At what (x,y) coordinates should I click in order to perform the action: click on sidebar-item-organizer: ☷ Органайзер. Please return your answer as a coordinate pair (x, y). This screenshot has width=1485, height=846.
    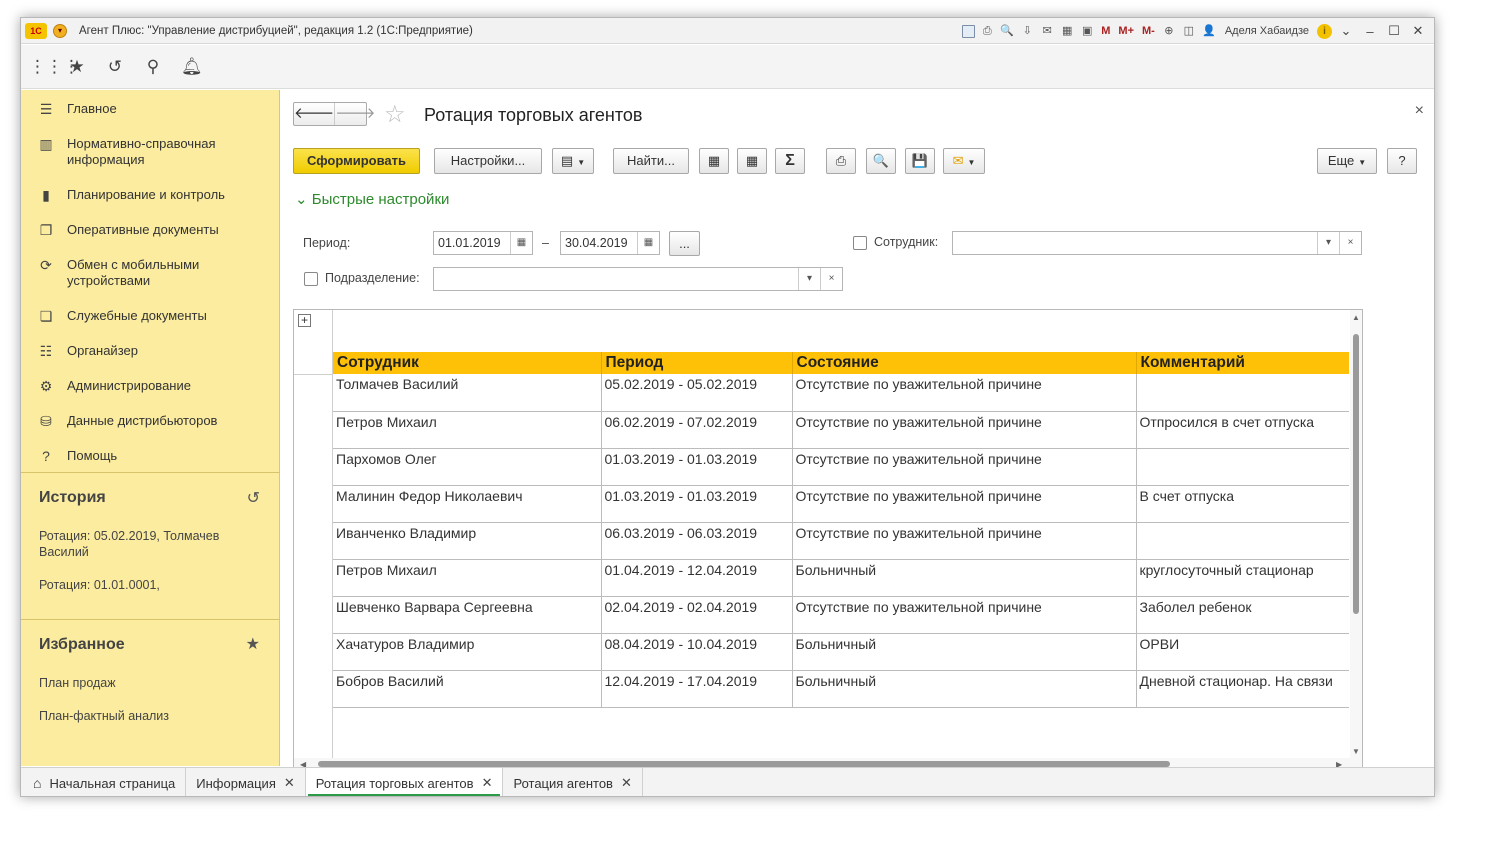
    Looking at the image, I should click on (150, 351).